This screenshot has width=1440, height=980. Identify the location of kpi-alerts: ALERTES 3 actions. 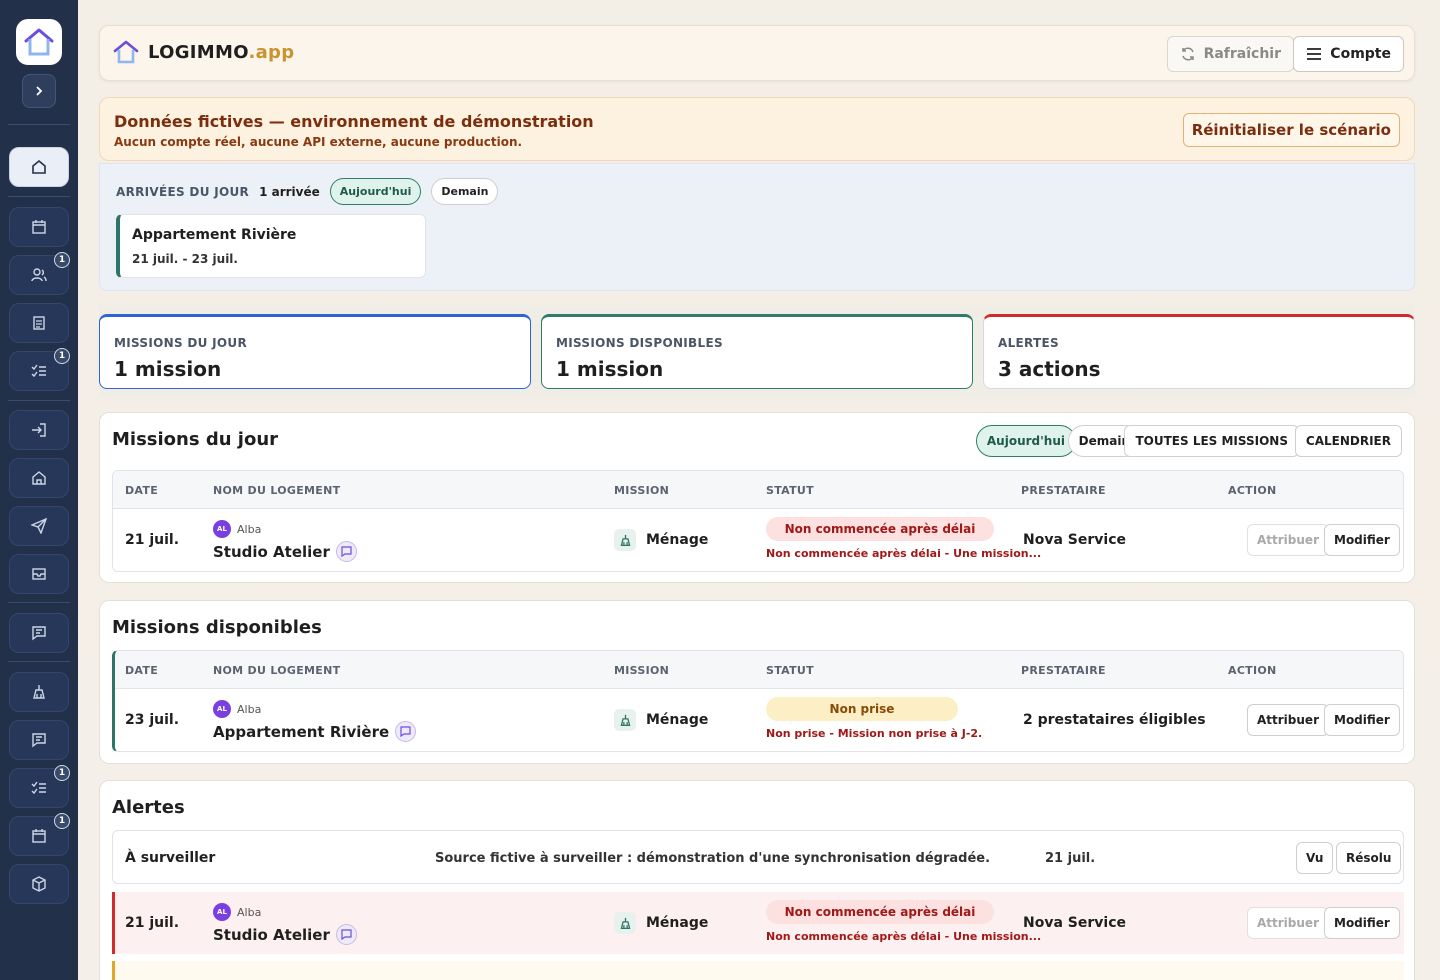
(1199, 351).